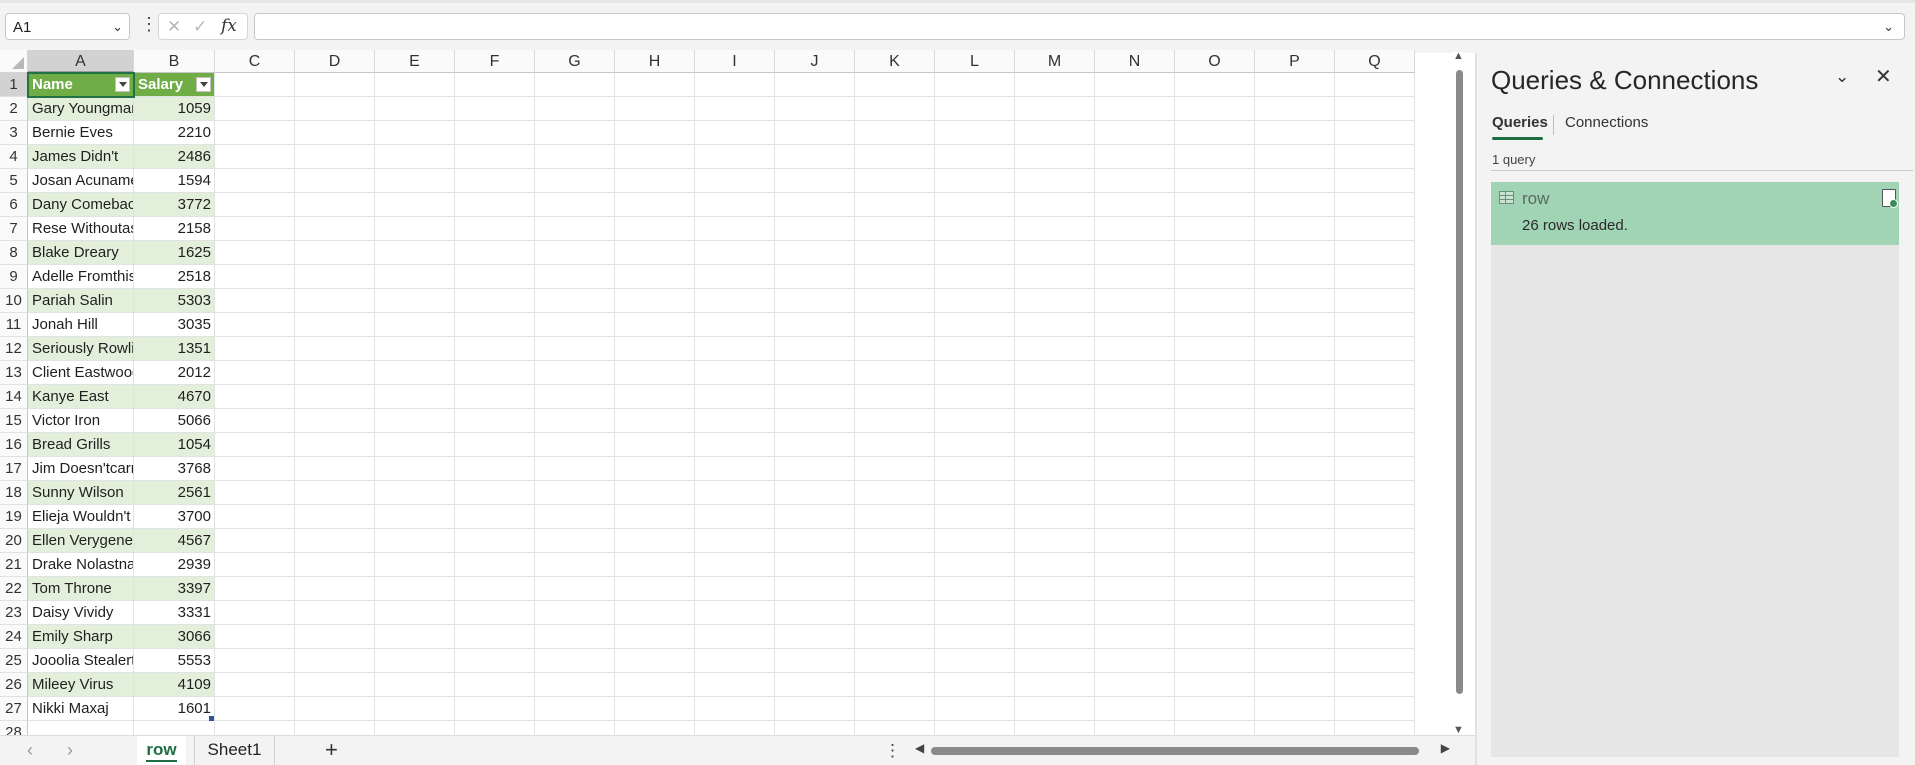  Describe the element at coordinates (81, 469) in the screenshot. I see `table-cell: Jim Doesn'tcarrey` at that location.